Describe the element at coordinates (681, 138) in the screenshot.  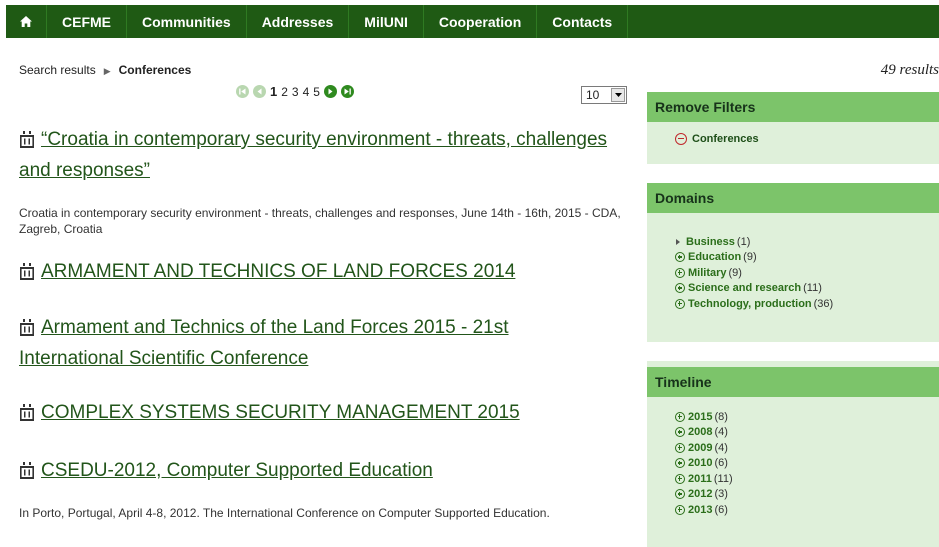
I see `remove-icon` at that location.